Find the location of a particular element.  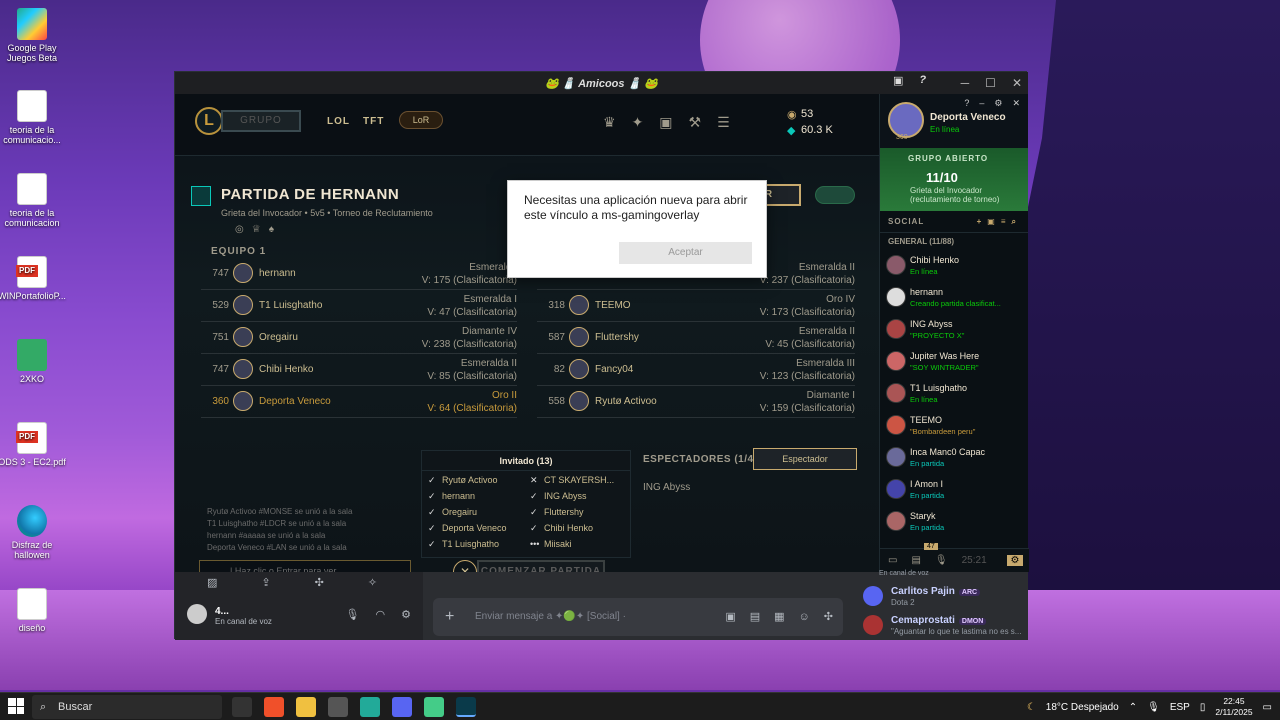

brave-icon is located at coordinates (274, 707).